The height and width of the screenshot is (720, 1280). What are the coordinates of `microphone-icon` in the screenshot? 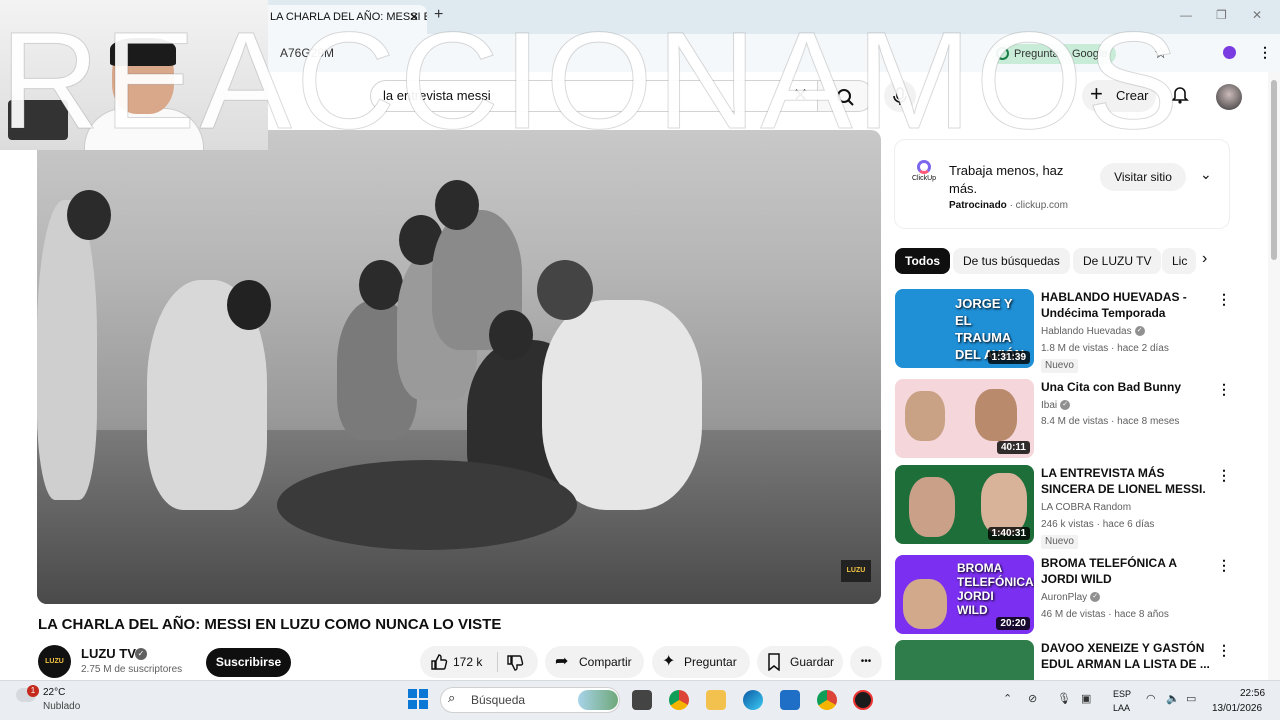 It's located at (900, 96).